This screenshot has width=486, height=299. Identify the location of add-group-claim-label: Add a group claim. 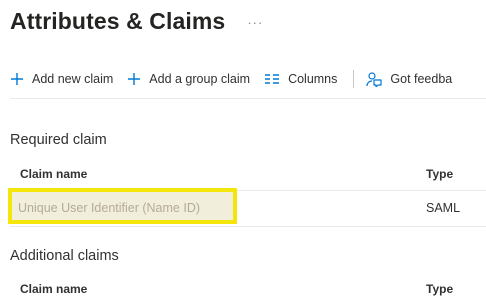
(200, 79).